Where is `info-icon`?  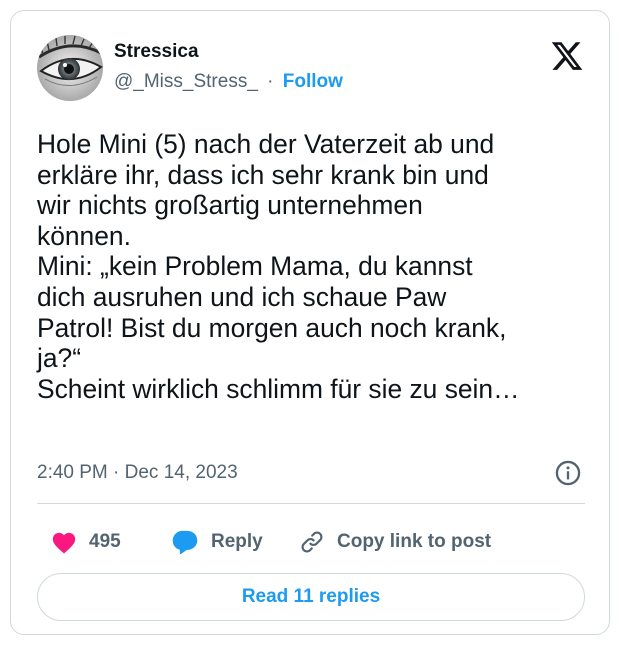 info-icon is located at coordinates (568, 473).